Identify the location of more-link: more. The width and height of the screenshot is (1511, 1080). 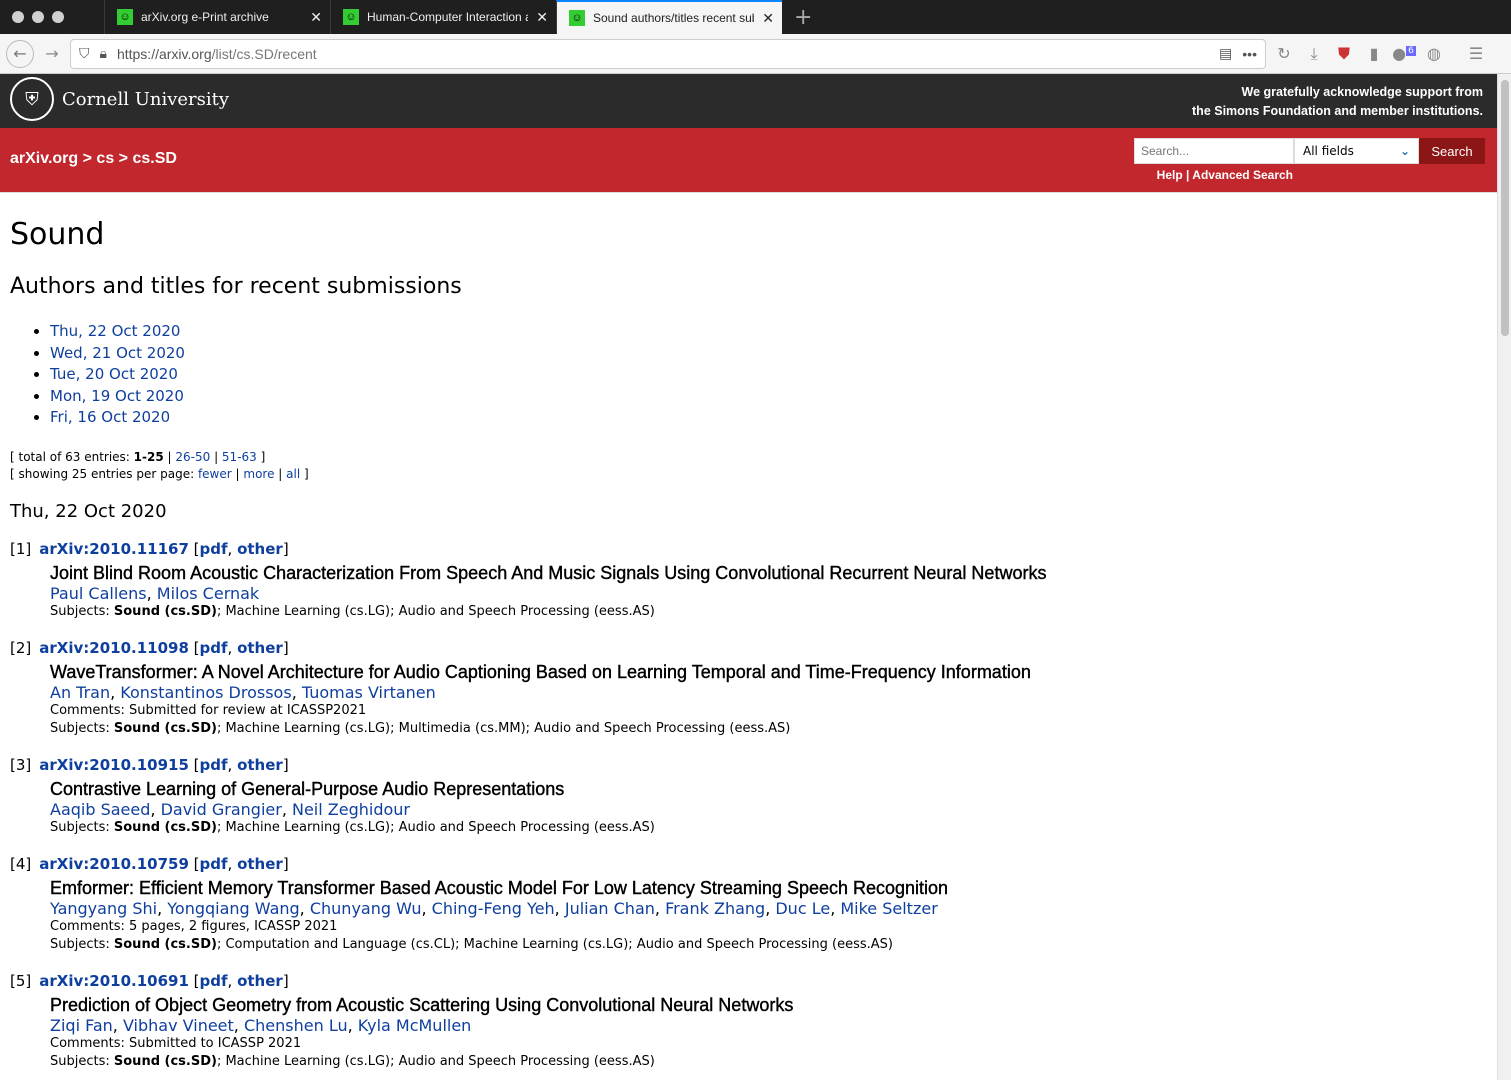
(258, 474).